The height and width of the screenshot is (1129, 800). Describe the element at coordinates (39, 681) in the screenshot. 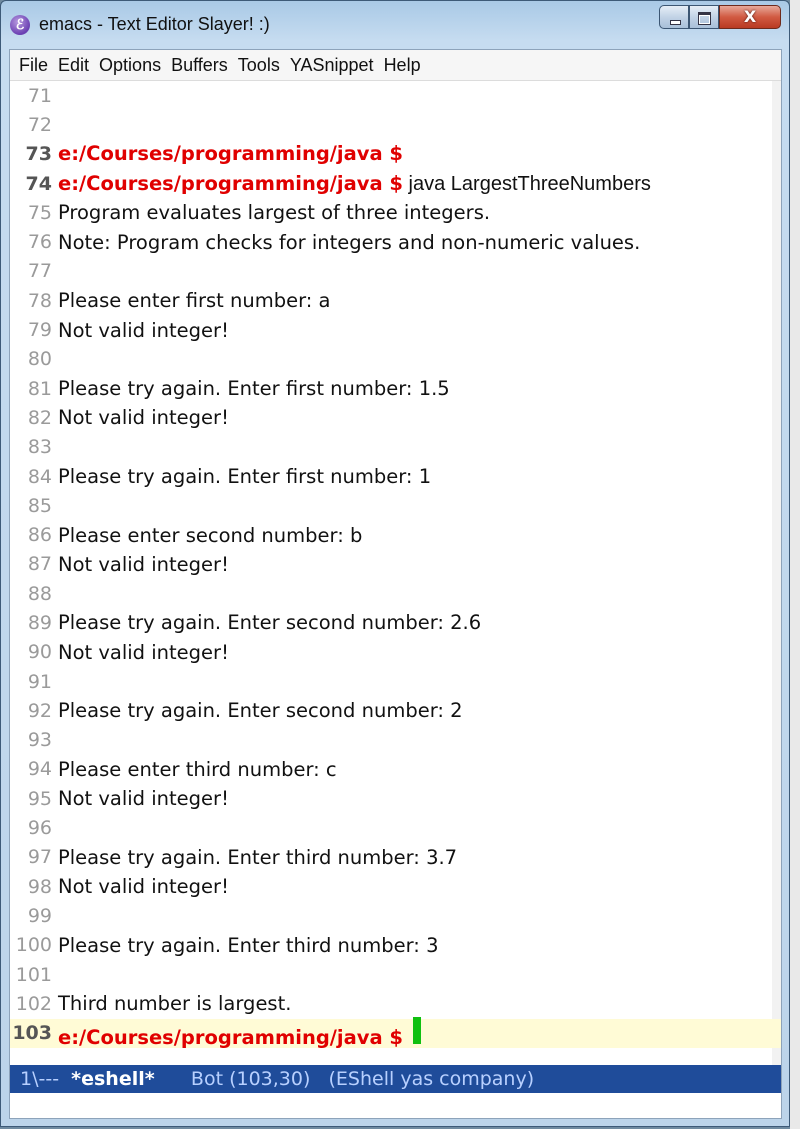

I see `line-number: 91` at that location.